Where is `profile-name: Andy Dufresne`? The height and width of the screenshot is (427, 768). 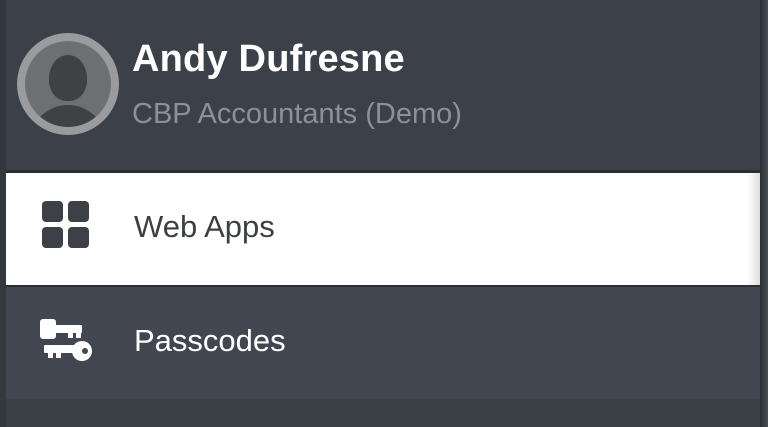 profile-name: Andy Dufresne is located at coordinates (268, 59).